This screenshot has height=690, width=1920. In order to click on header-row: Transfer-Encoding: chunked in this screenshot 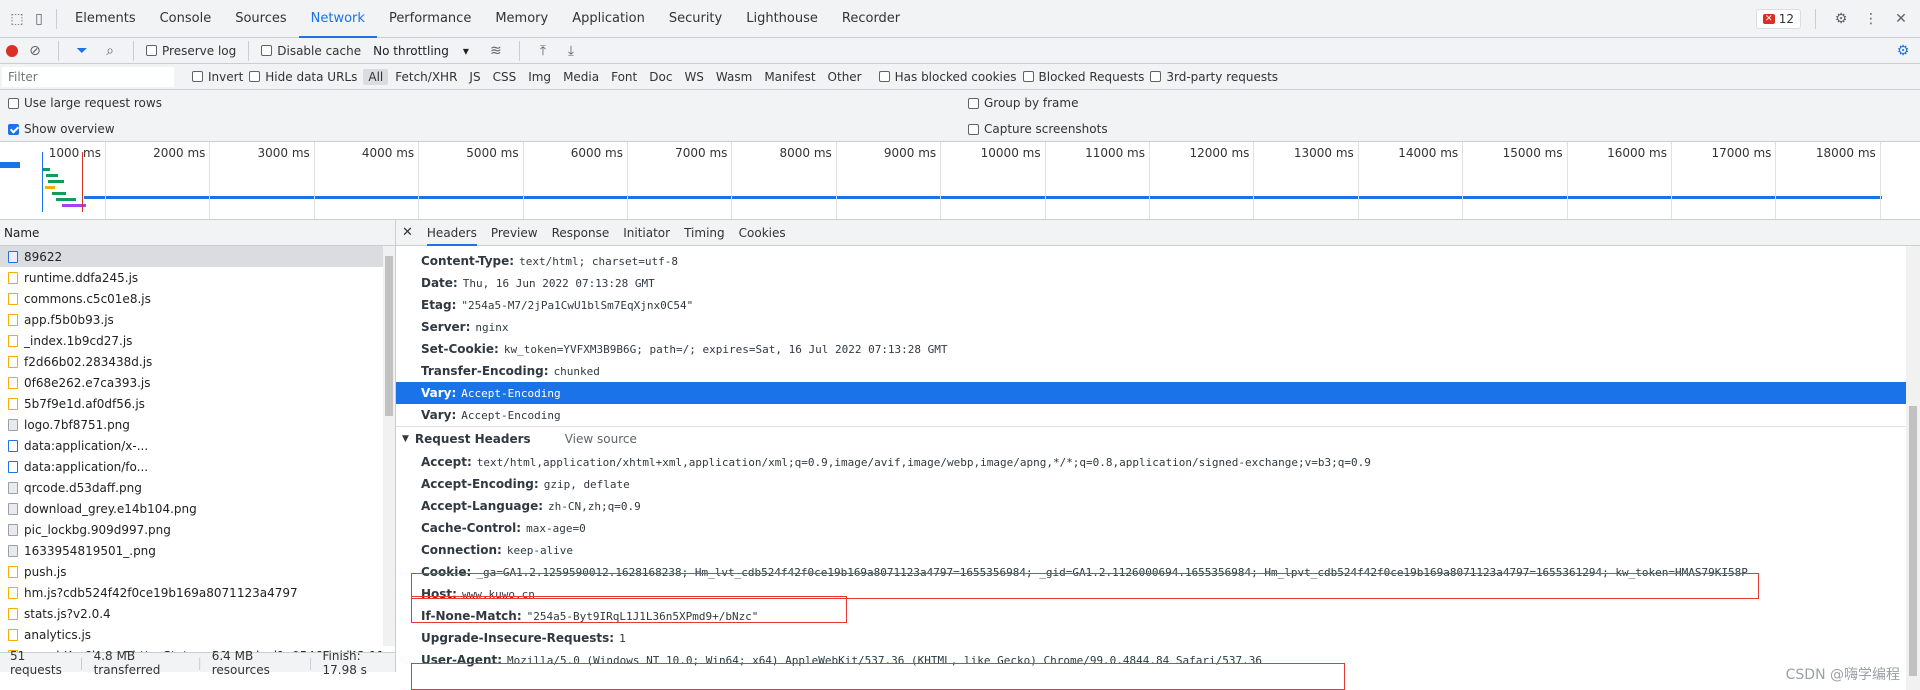, I will do `click(1158, 371)`.